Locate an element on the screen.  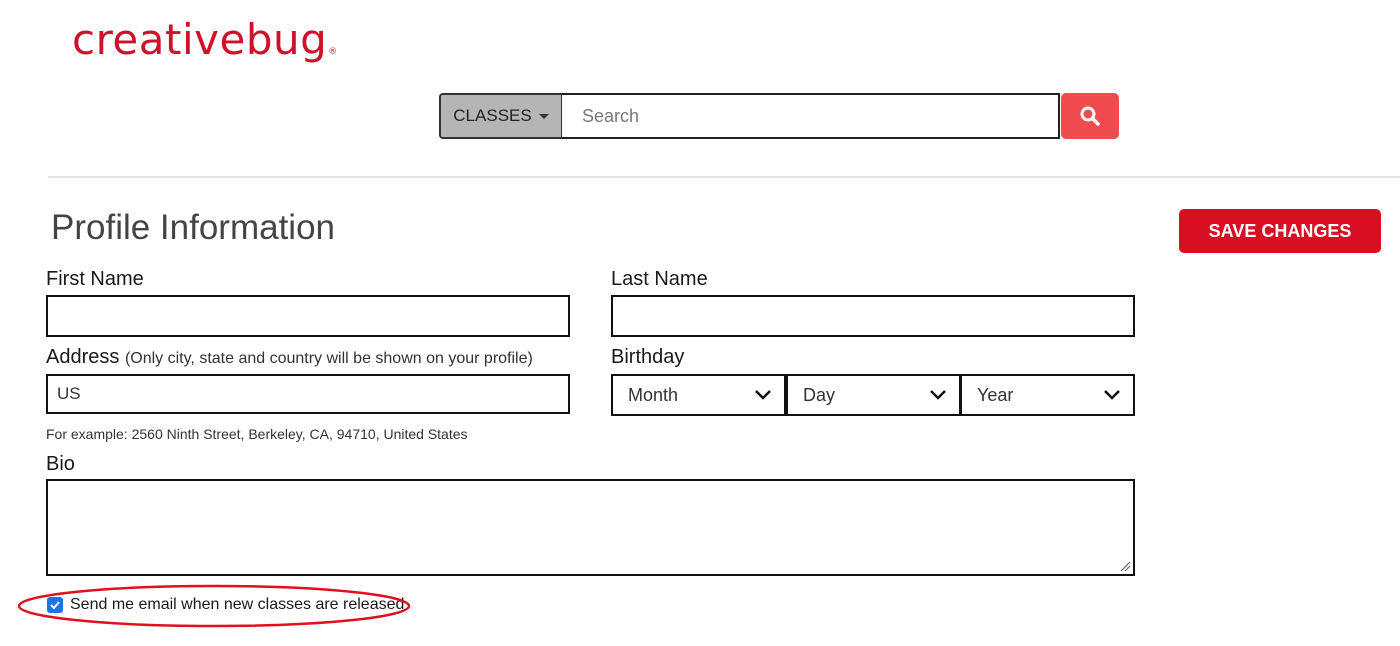
logo-text: creativebug is located at coordinates (200, 39).